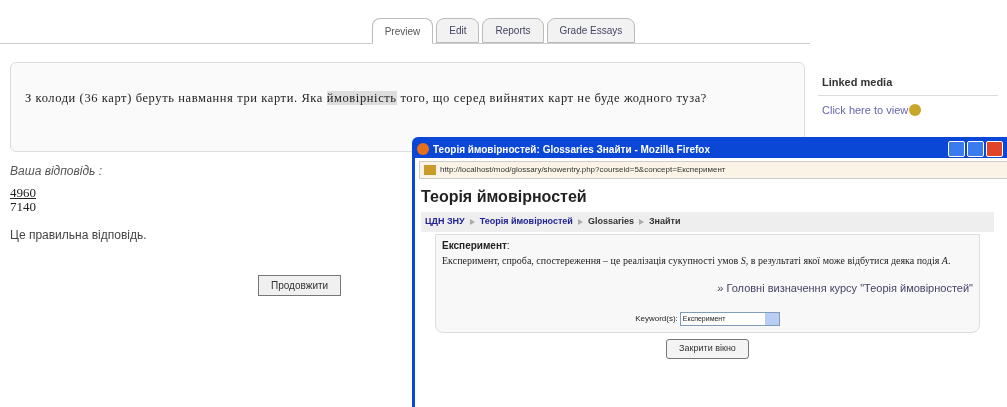  What do you see at coordinates (908, 85) in the screenshot?
I see `block-title: Linked media` at bounding box center [908, 85].